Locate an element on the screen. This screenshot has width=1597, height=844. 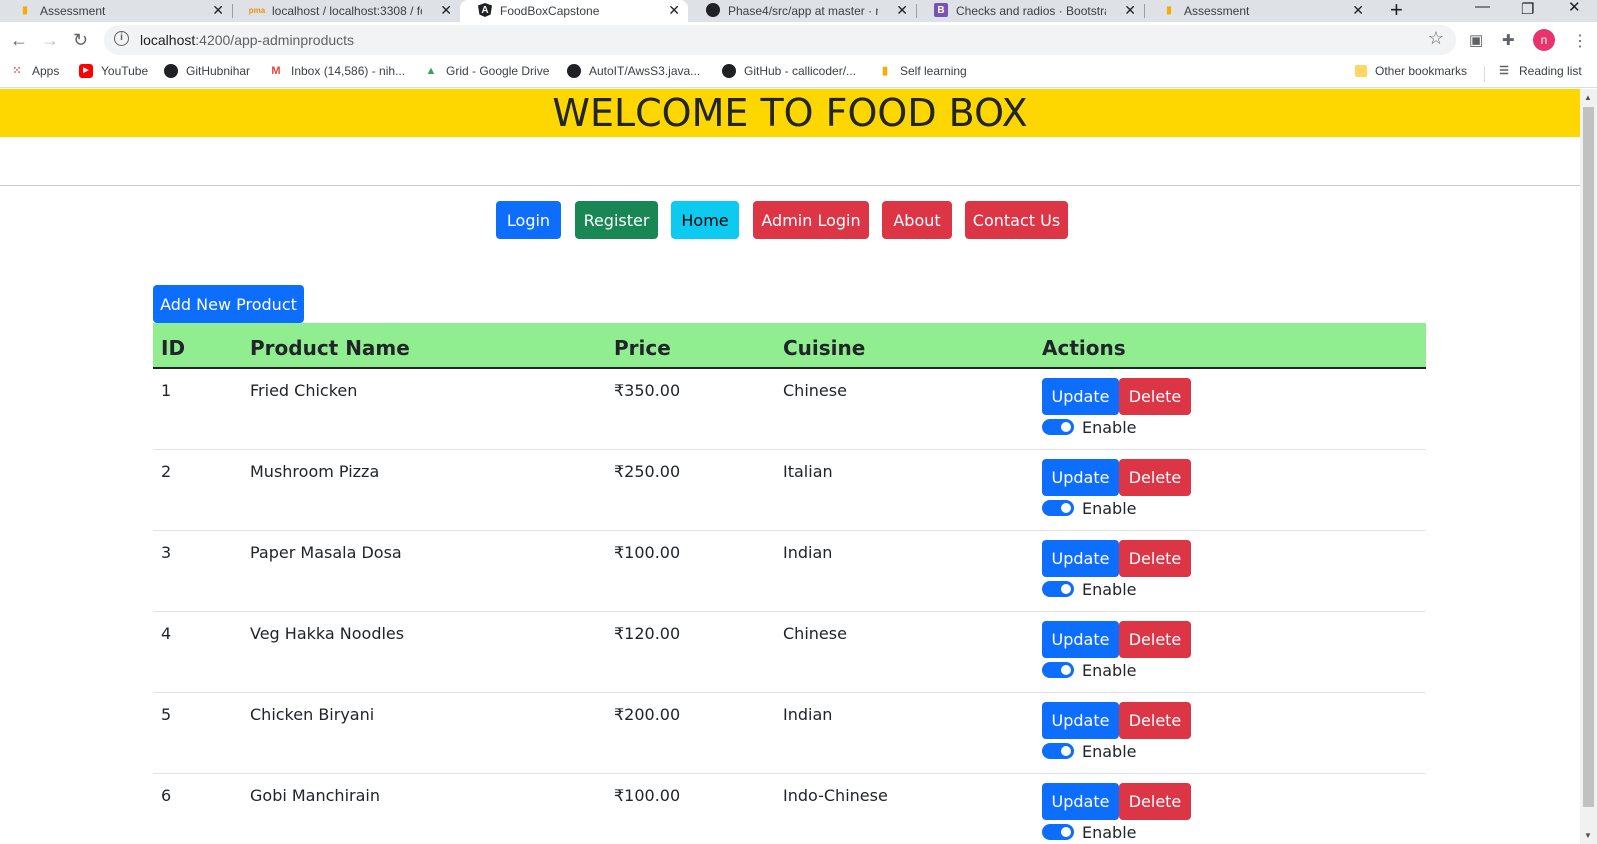
browser-tab-active: A FoodBoxCapstone ✕ is located at coordinates (574, 11).